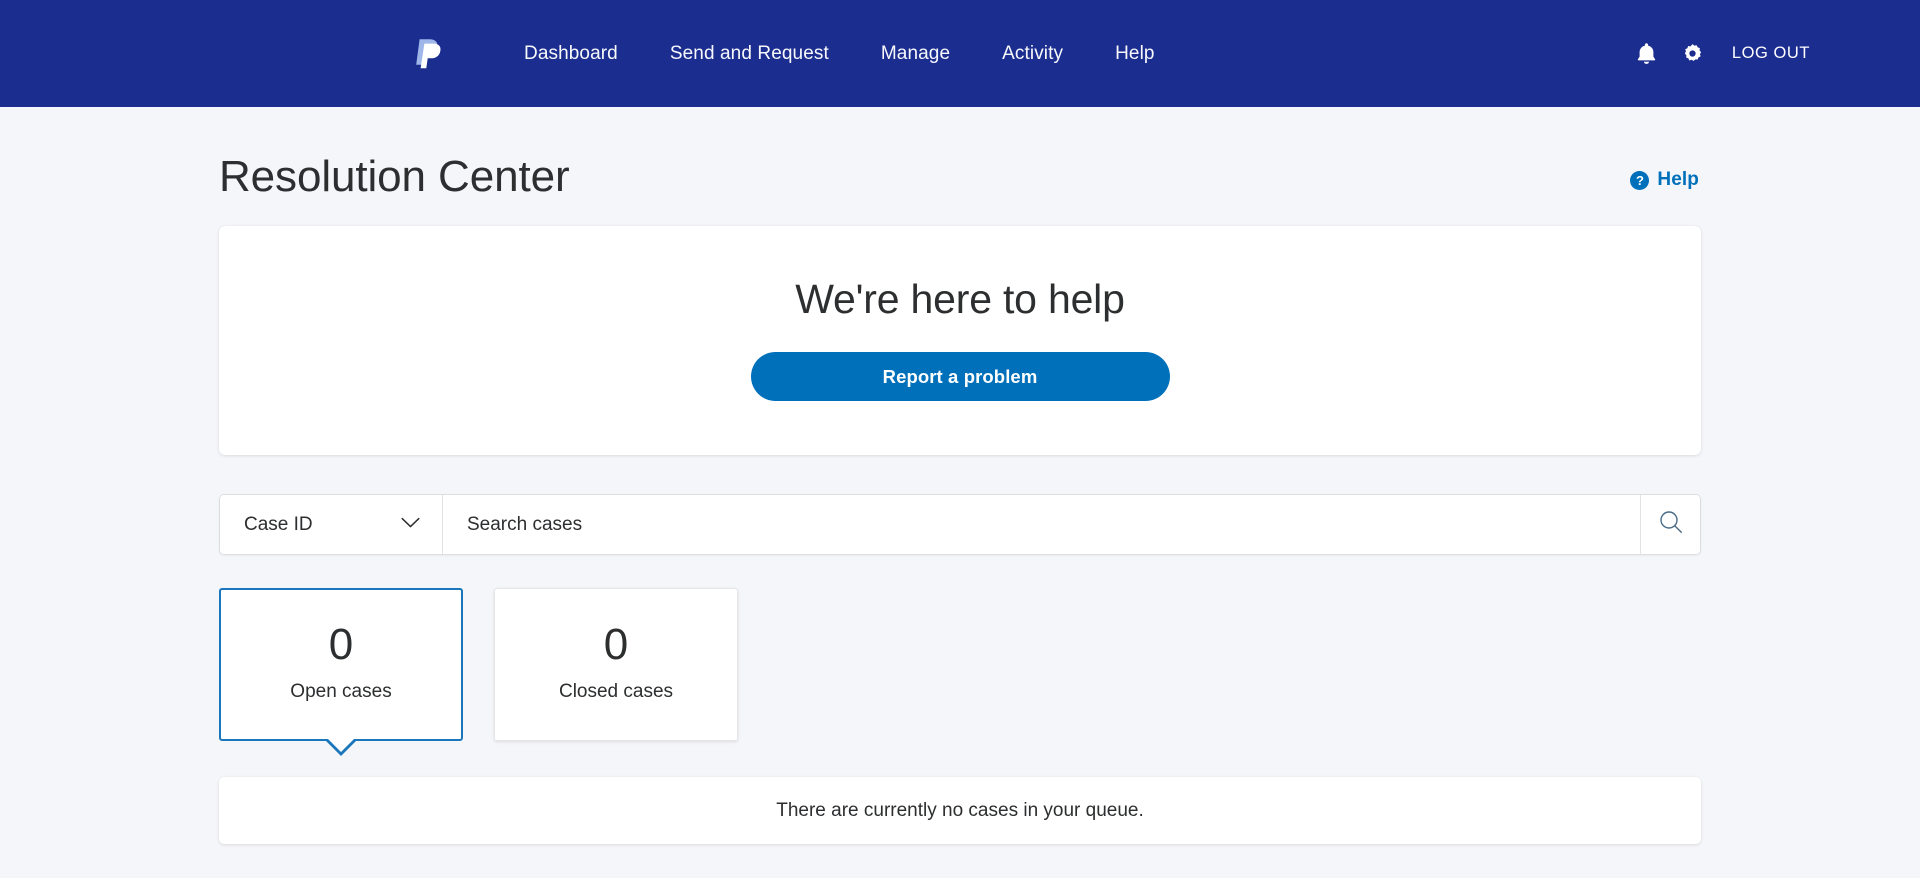 This screenshot has width=1920, height=878. I want to click on logout-link: LOG OUT, so click(1771, 53).